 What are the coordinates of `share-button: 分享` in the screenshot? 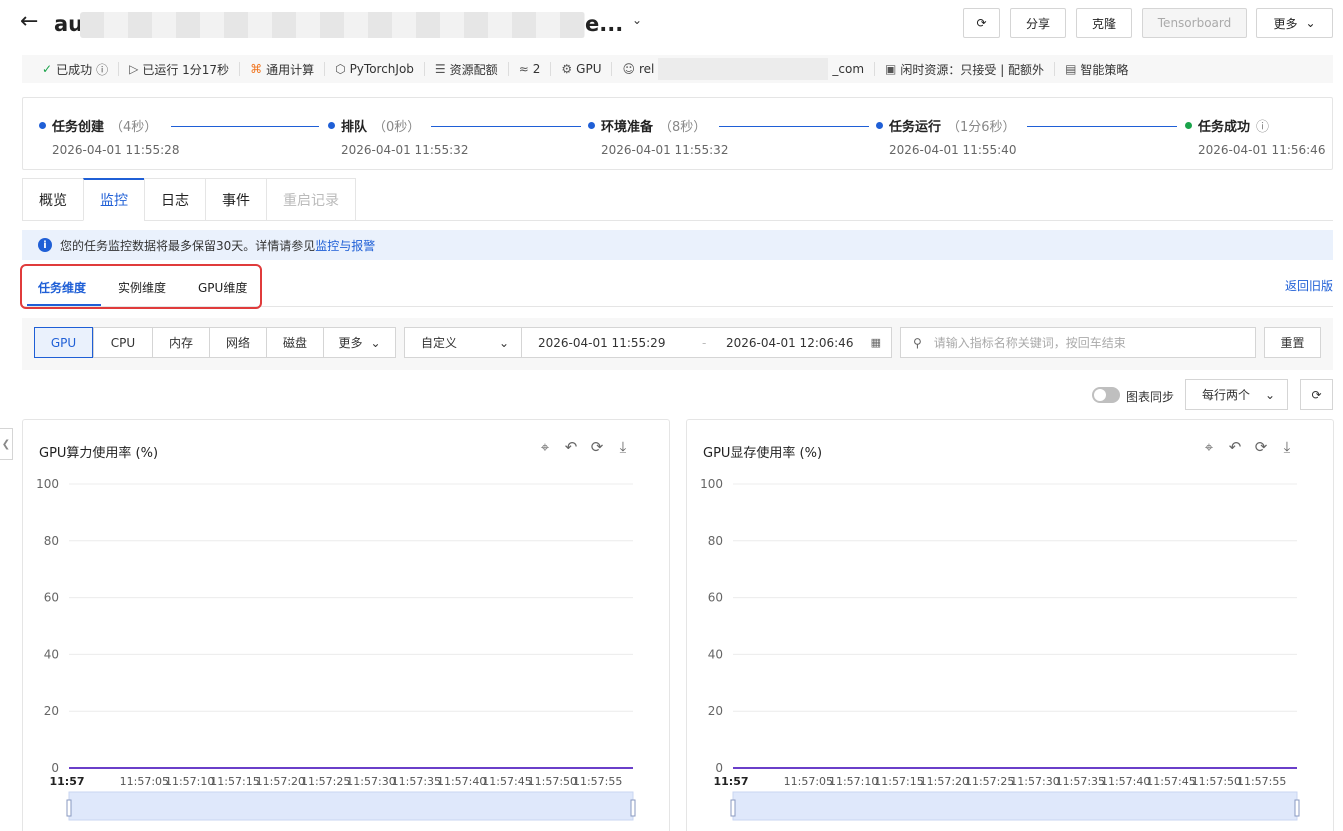 It's located at (1038, 23).